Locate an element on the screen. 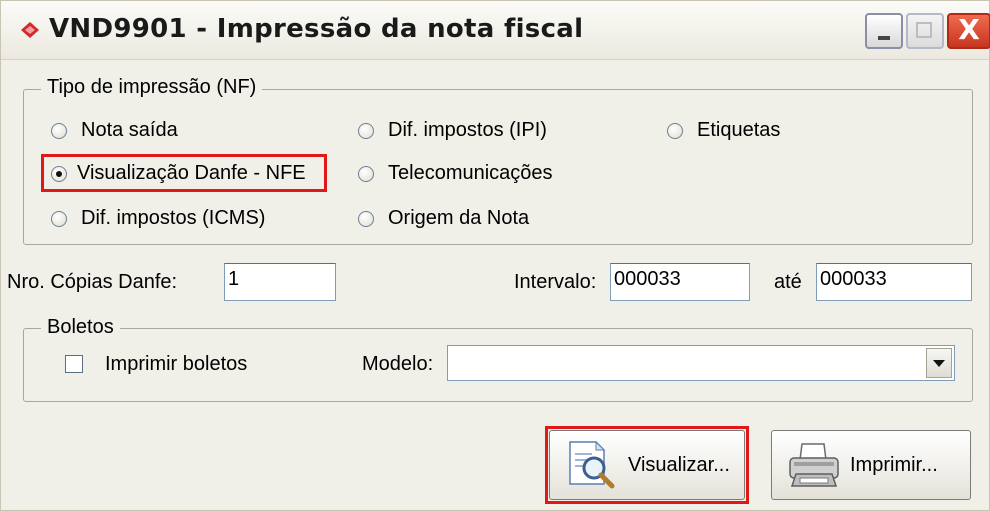 The width and height of the screenshot is (990, 511). radio-label: Nota saída is located at coordinates (129, 130).